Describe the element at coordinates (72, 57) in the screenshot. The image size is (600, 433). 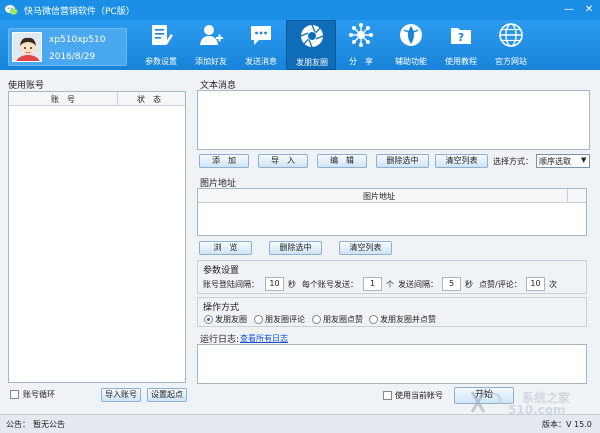
I see `profile-date: 2016/8/29` at that location.